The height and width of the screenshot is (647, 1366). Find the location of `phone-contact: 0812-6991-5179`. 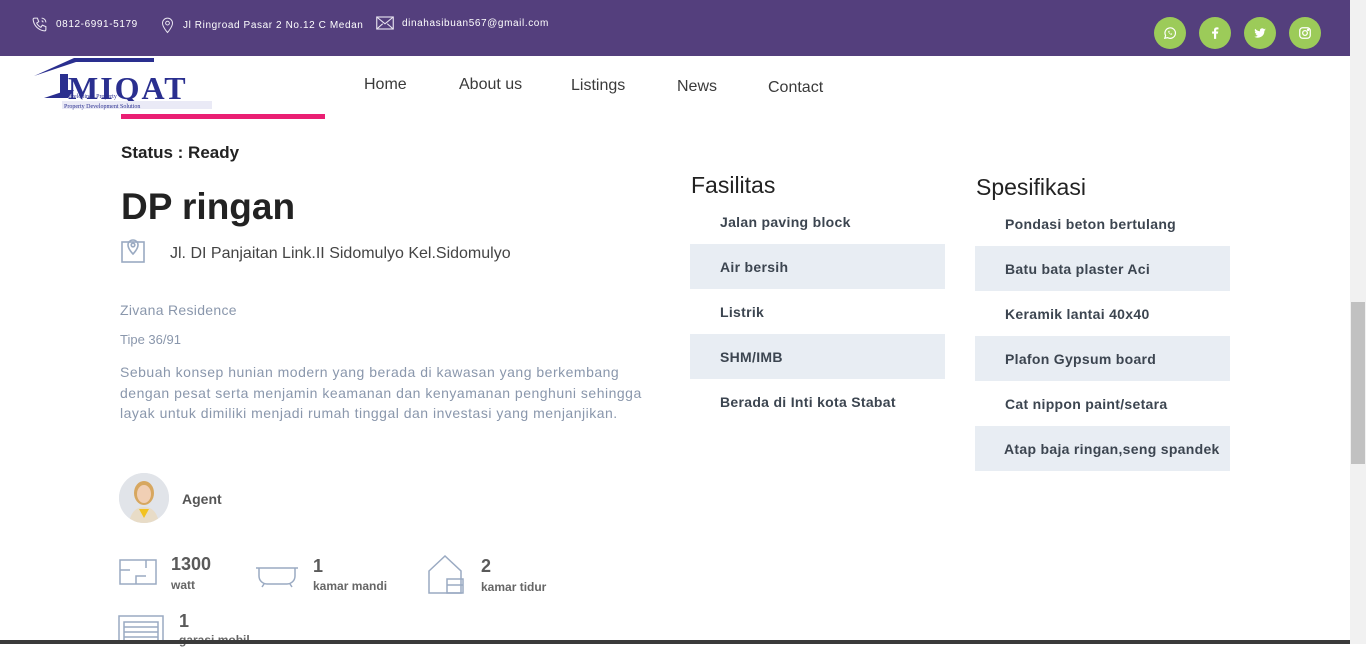

phone-contact: 0812-6991-5179 is located at coordinates (84, 24).